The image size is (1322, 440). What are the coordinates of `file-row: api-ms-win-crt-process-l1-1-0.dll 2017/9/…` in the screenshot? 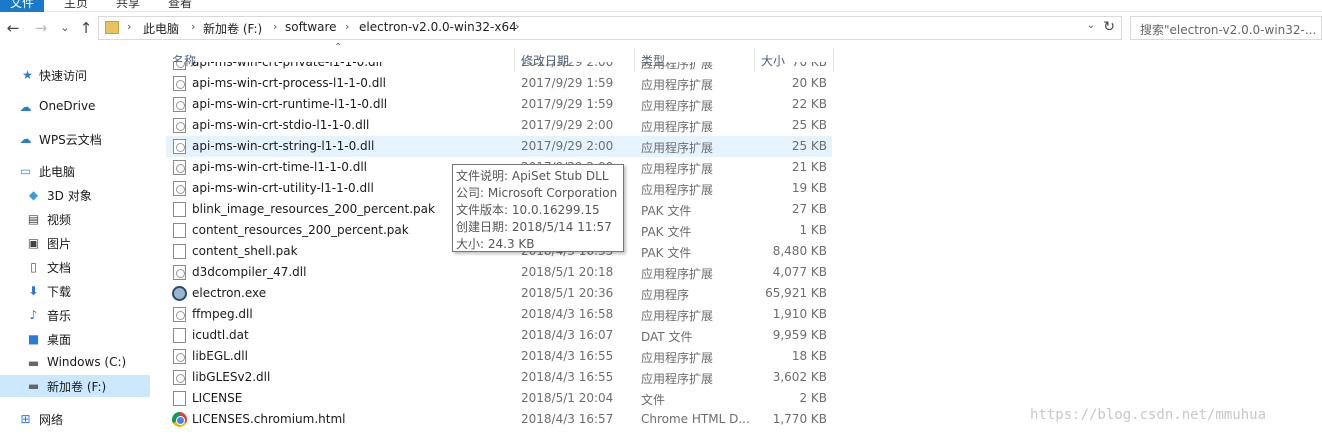 It's located at (499, 83).